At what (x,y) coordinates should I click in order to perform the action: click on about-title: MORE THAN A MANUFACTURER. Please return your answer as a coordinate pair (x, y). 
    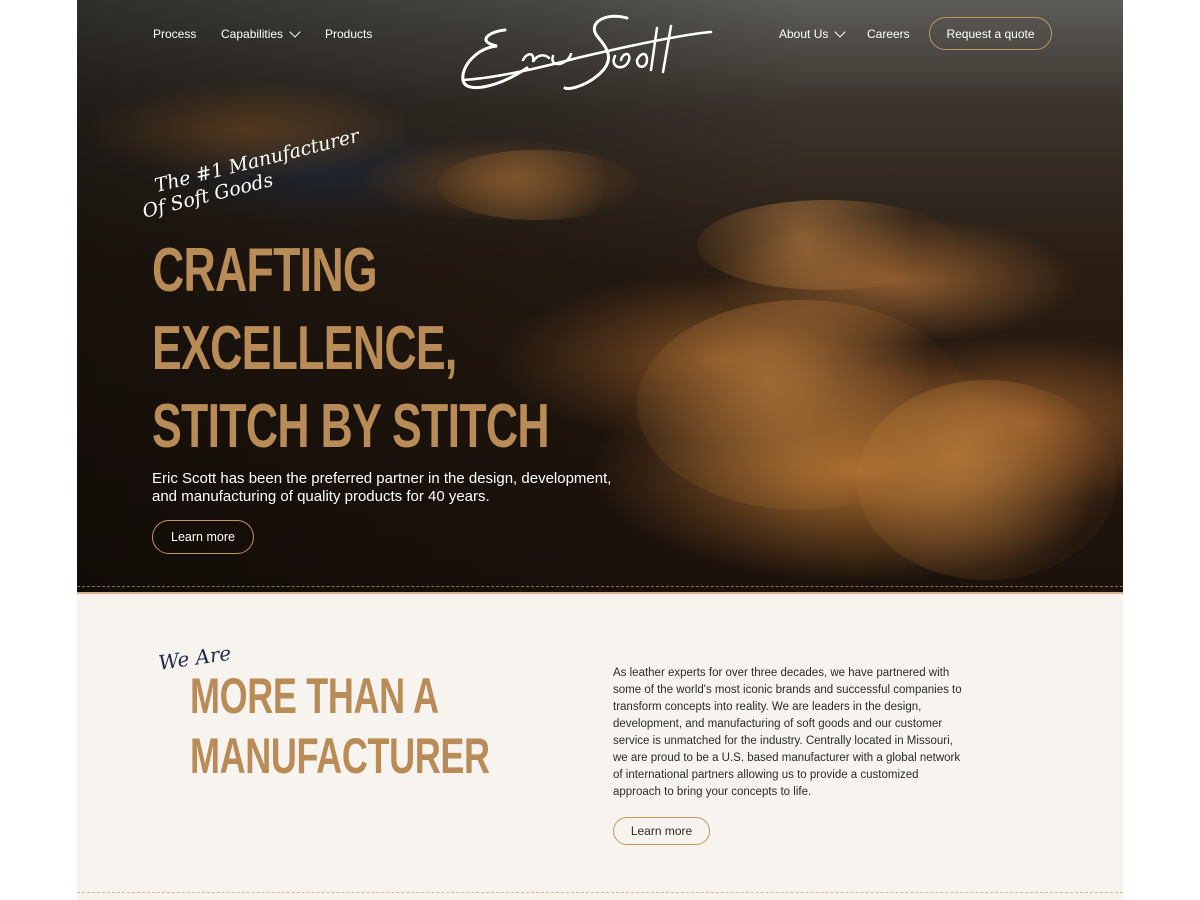
    Looking at the image, I should click on (340, 726).